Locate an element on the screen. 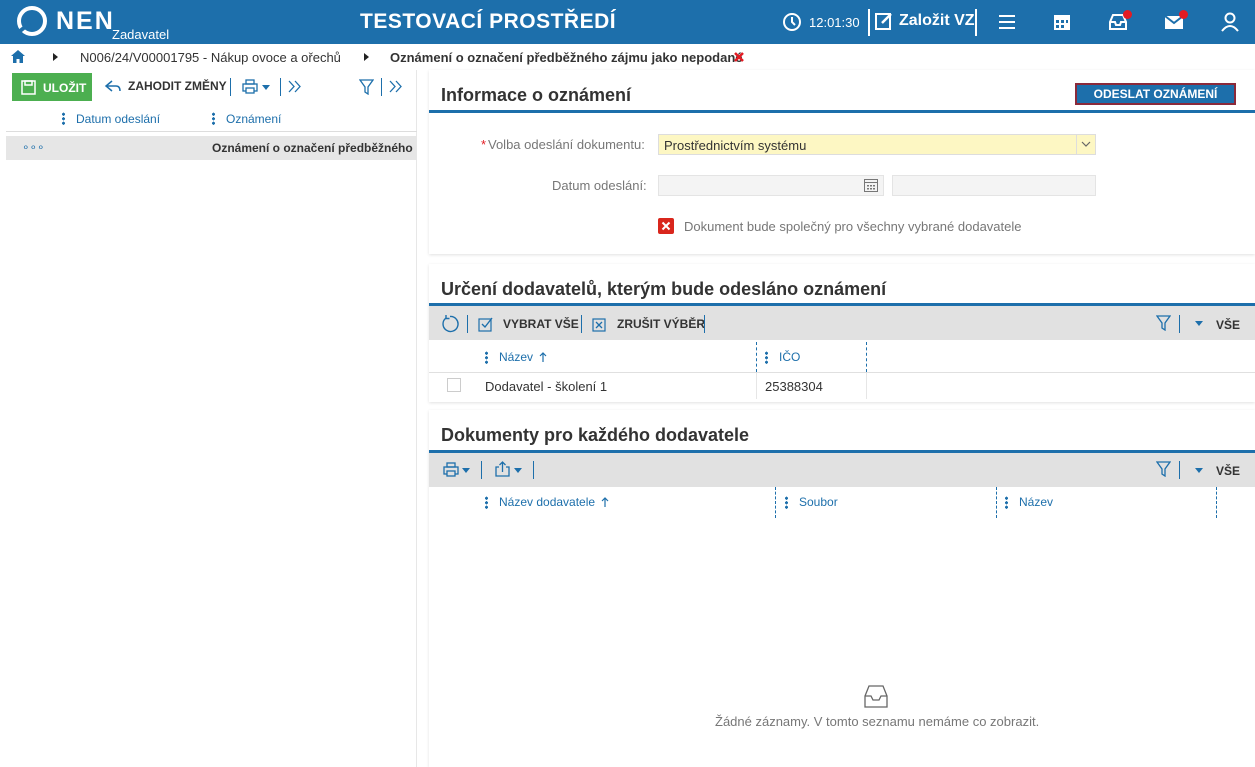 This screenshot has height=767, width=1255. send-method-value: Prostřednictvím systému is located at coordinates (735, 145).